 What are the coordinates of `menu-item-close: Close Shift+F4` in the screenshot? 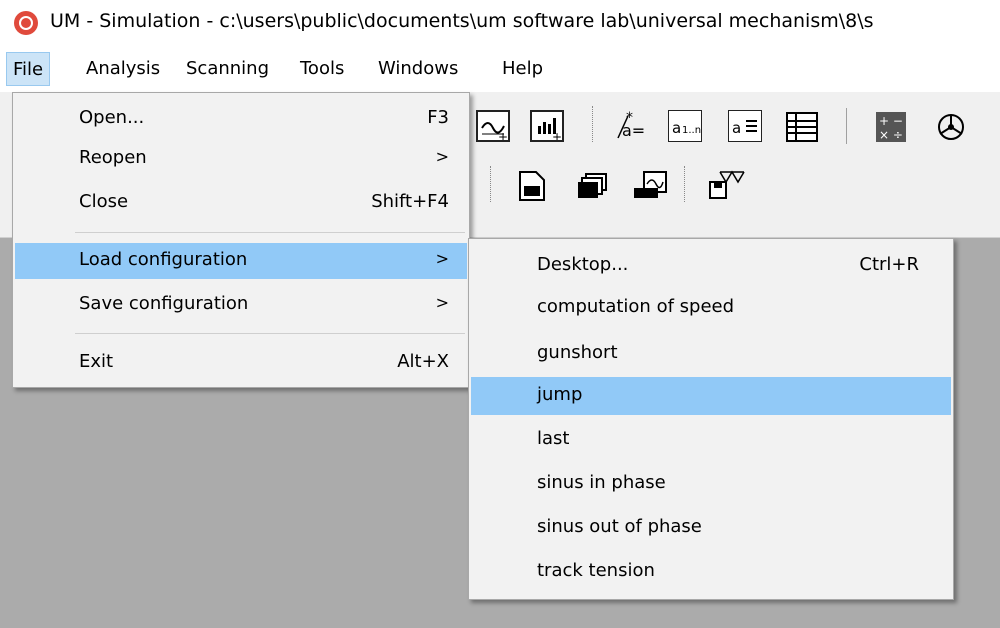 It's located at (241, 203).